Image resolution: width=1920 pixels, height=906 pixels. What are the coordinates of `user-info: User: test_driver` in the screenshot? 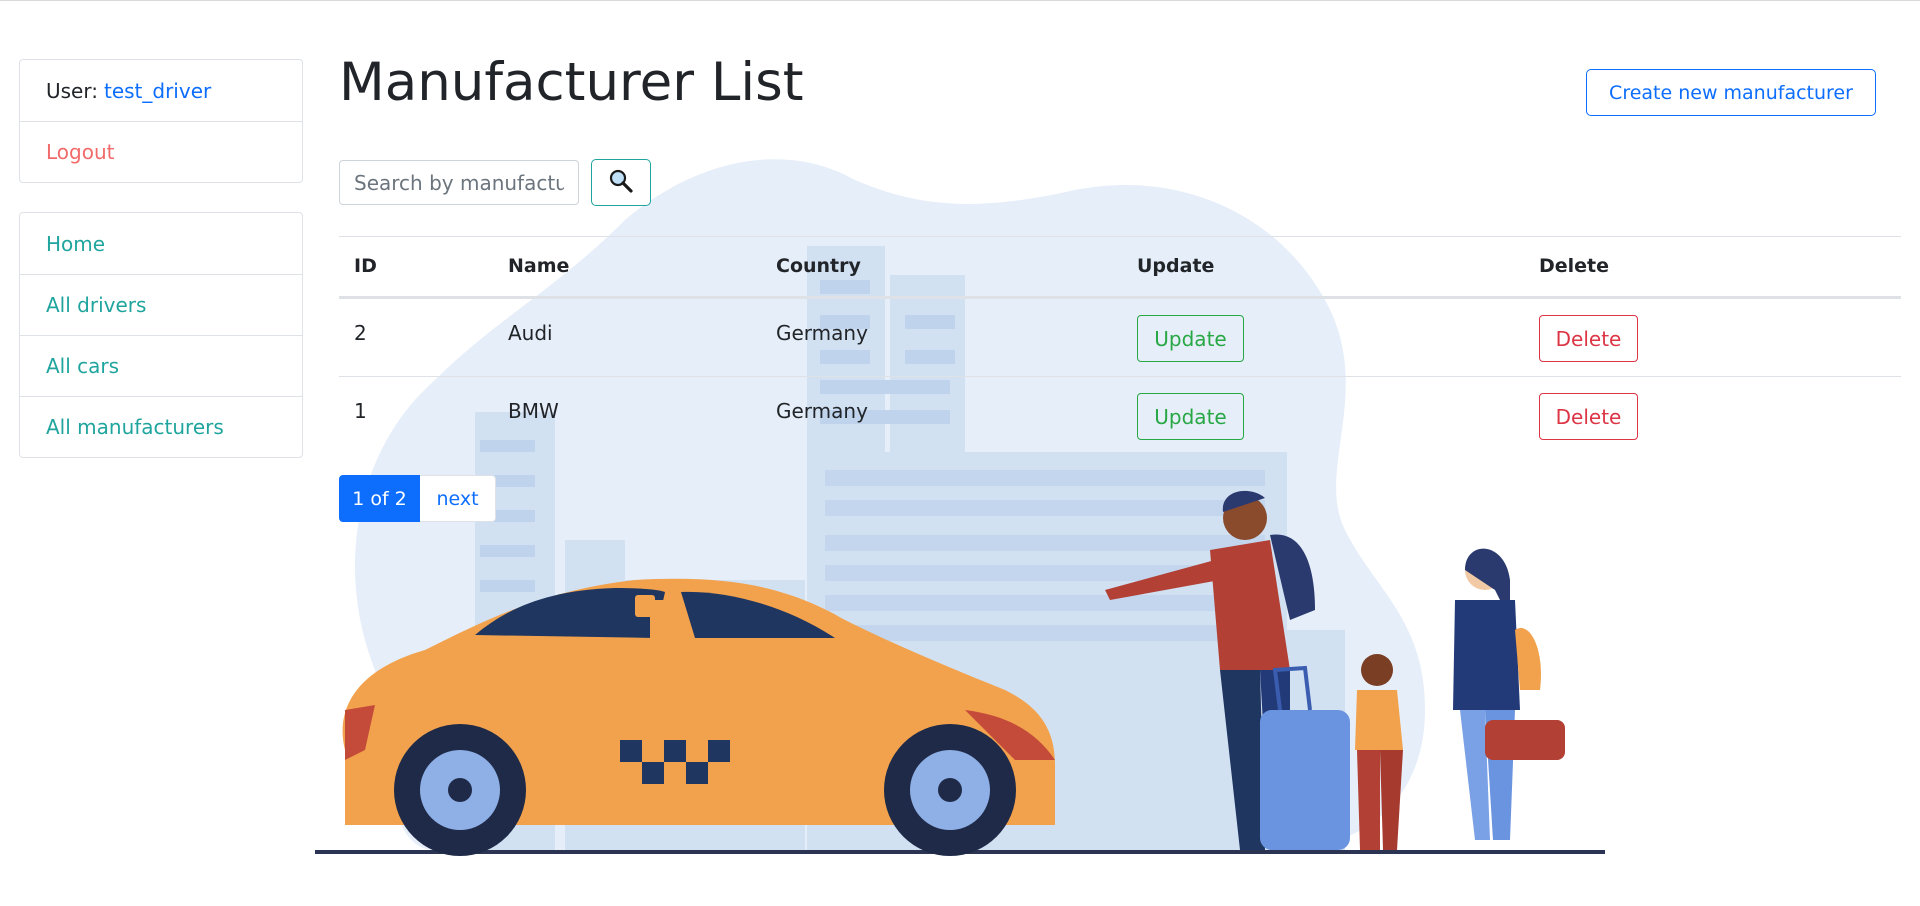 It's located at (161, 90).